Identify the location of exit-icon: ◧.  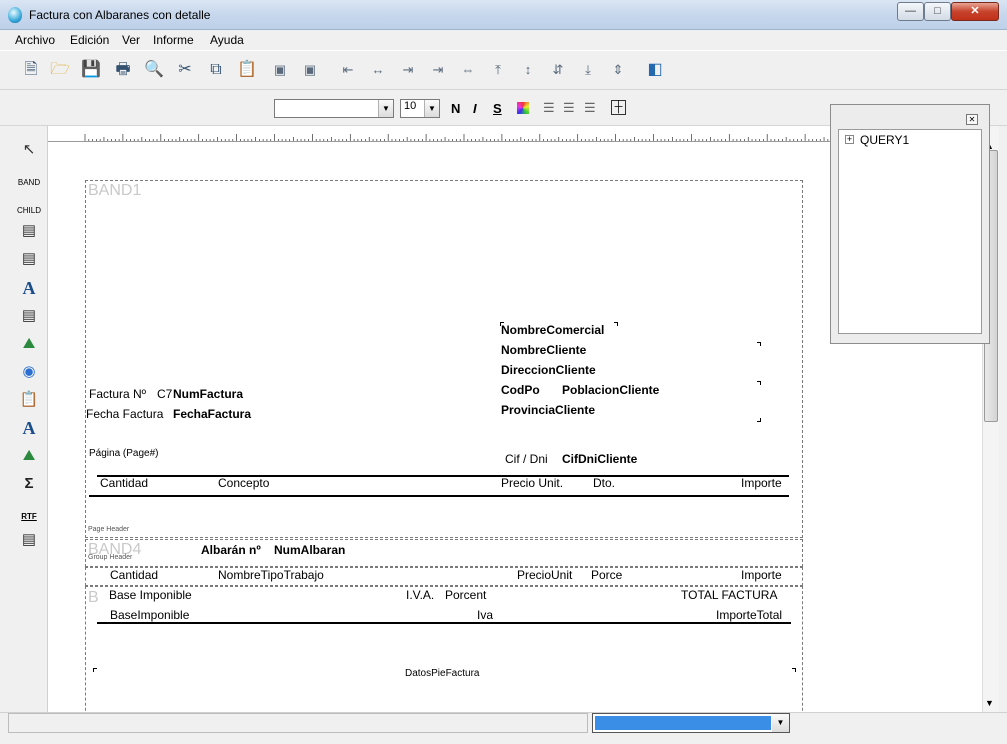
(655, 70).